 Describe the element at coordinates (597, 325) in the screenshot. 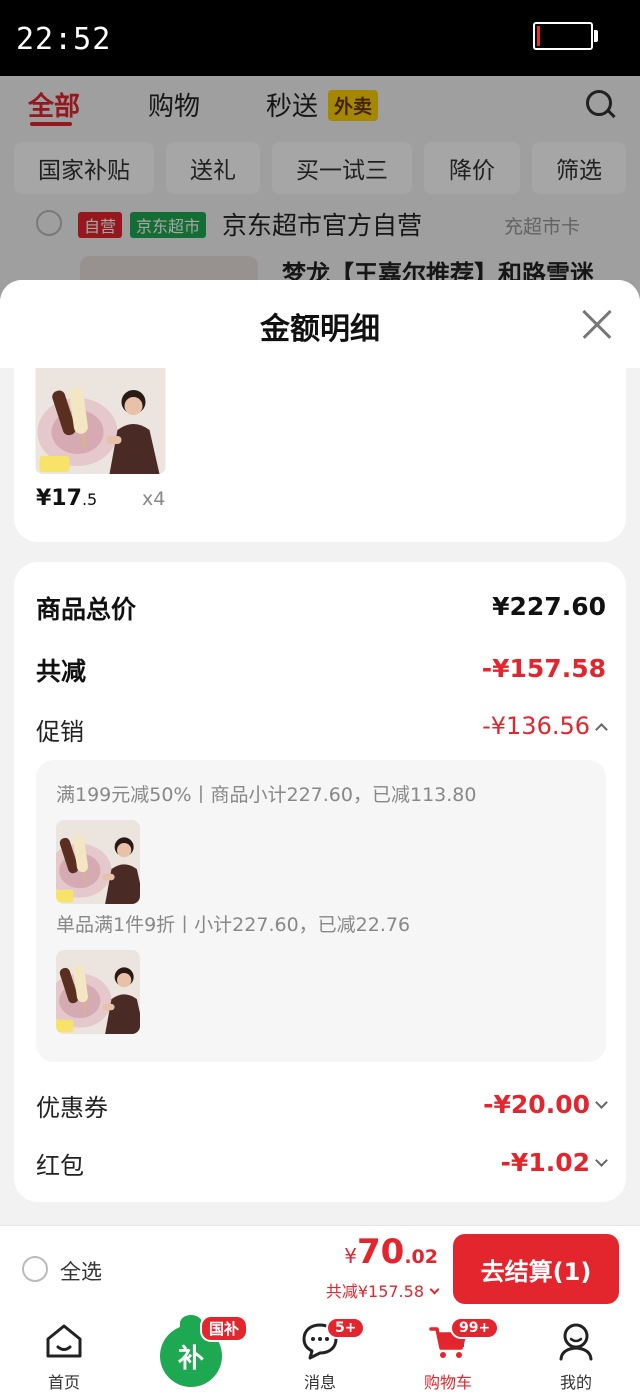

I see `close-icon` at that location.